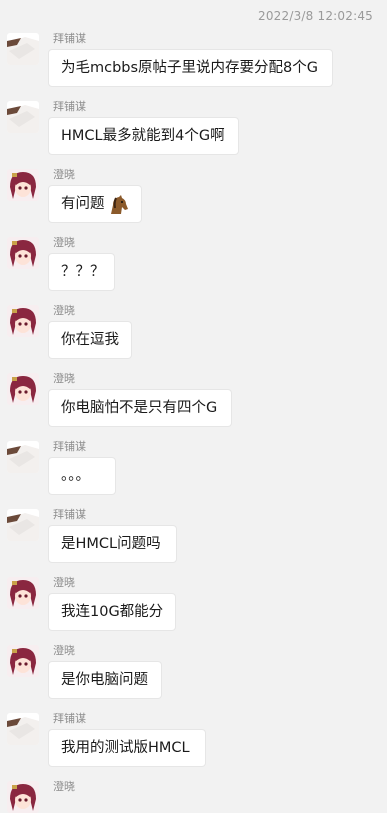 The image size is (387, 813). I want to click on message-text: HMCL最多就能到4个G啊, so click(143, 136).